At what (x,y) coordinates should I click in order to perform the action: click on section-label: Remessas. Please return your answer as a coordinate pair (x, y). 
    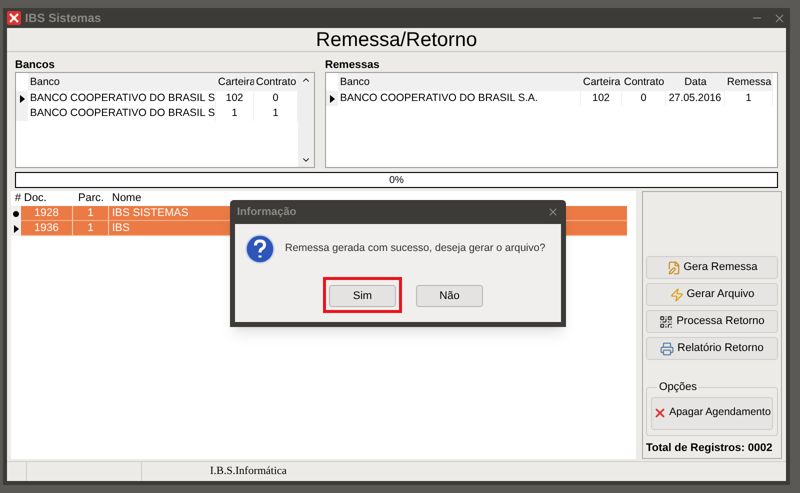
    Looking at the image, I should click on (352, 65).